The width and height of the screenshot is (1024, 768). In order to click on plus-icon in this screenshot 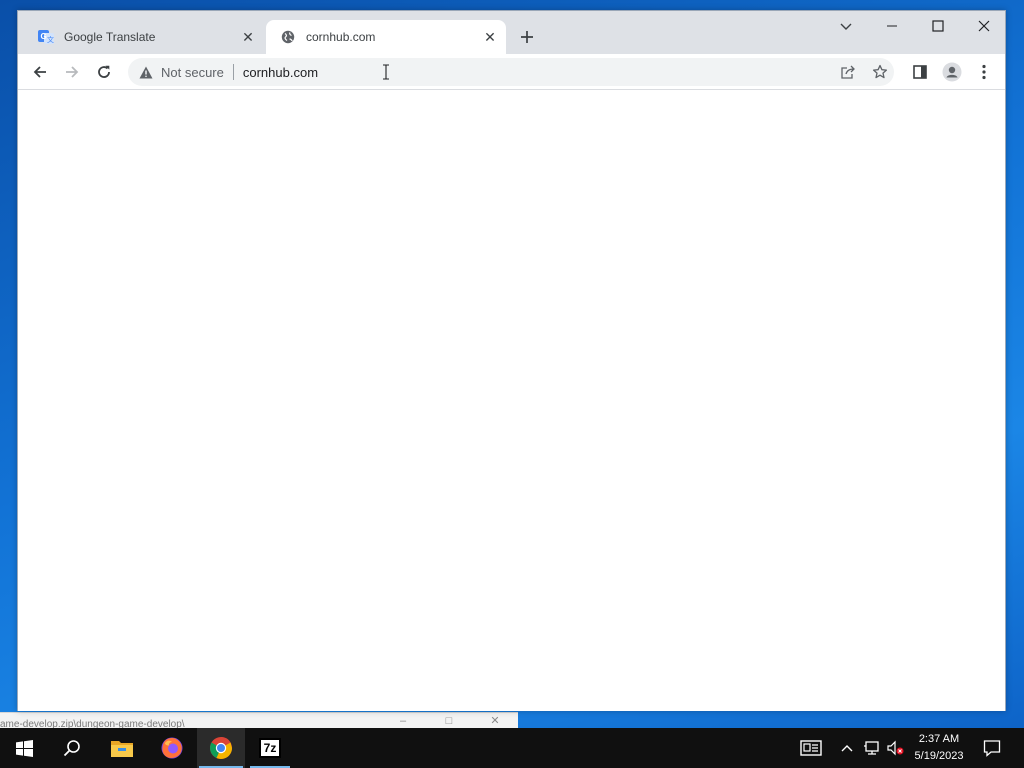, I will do `click(527, 37)`.